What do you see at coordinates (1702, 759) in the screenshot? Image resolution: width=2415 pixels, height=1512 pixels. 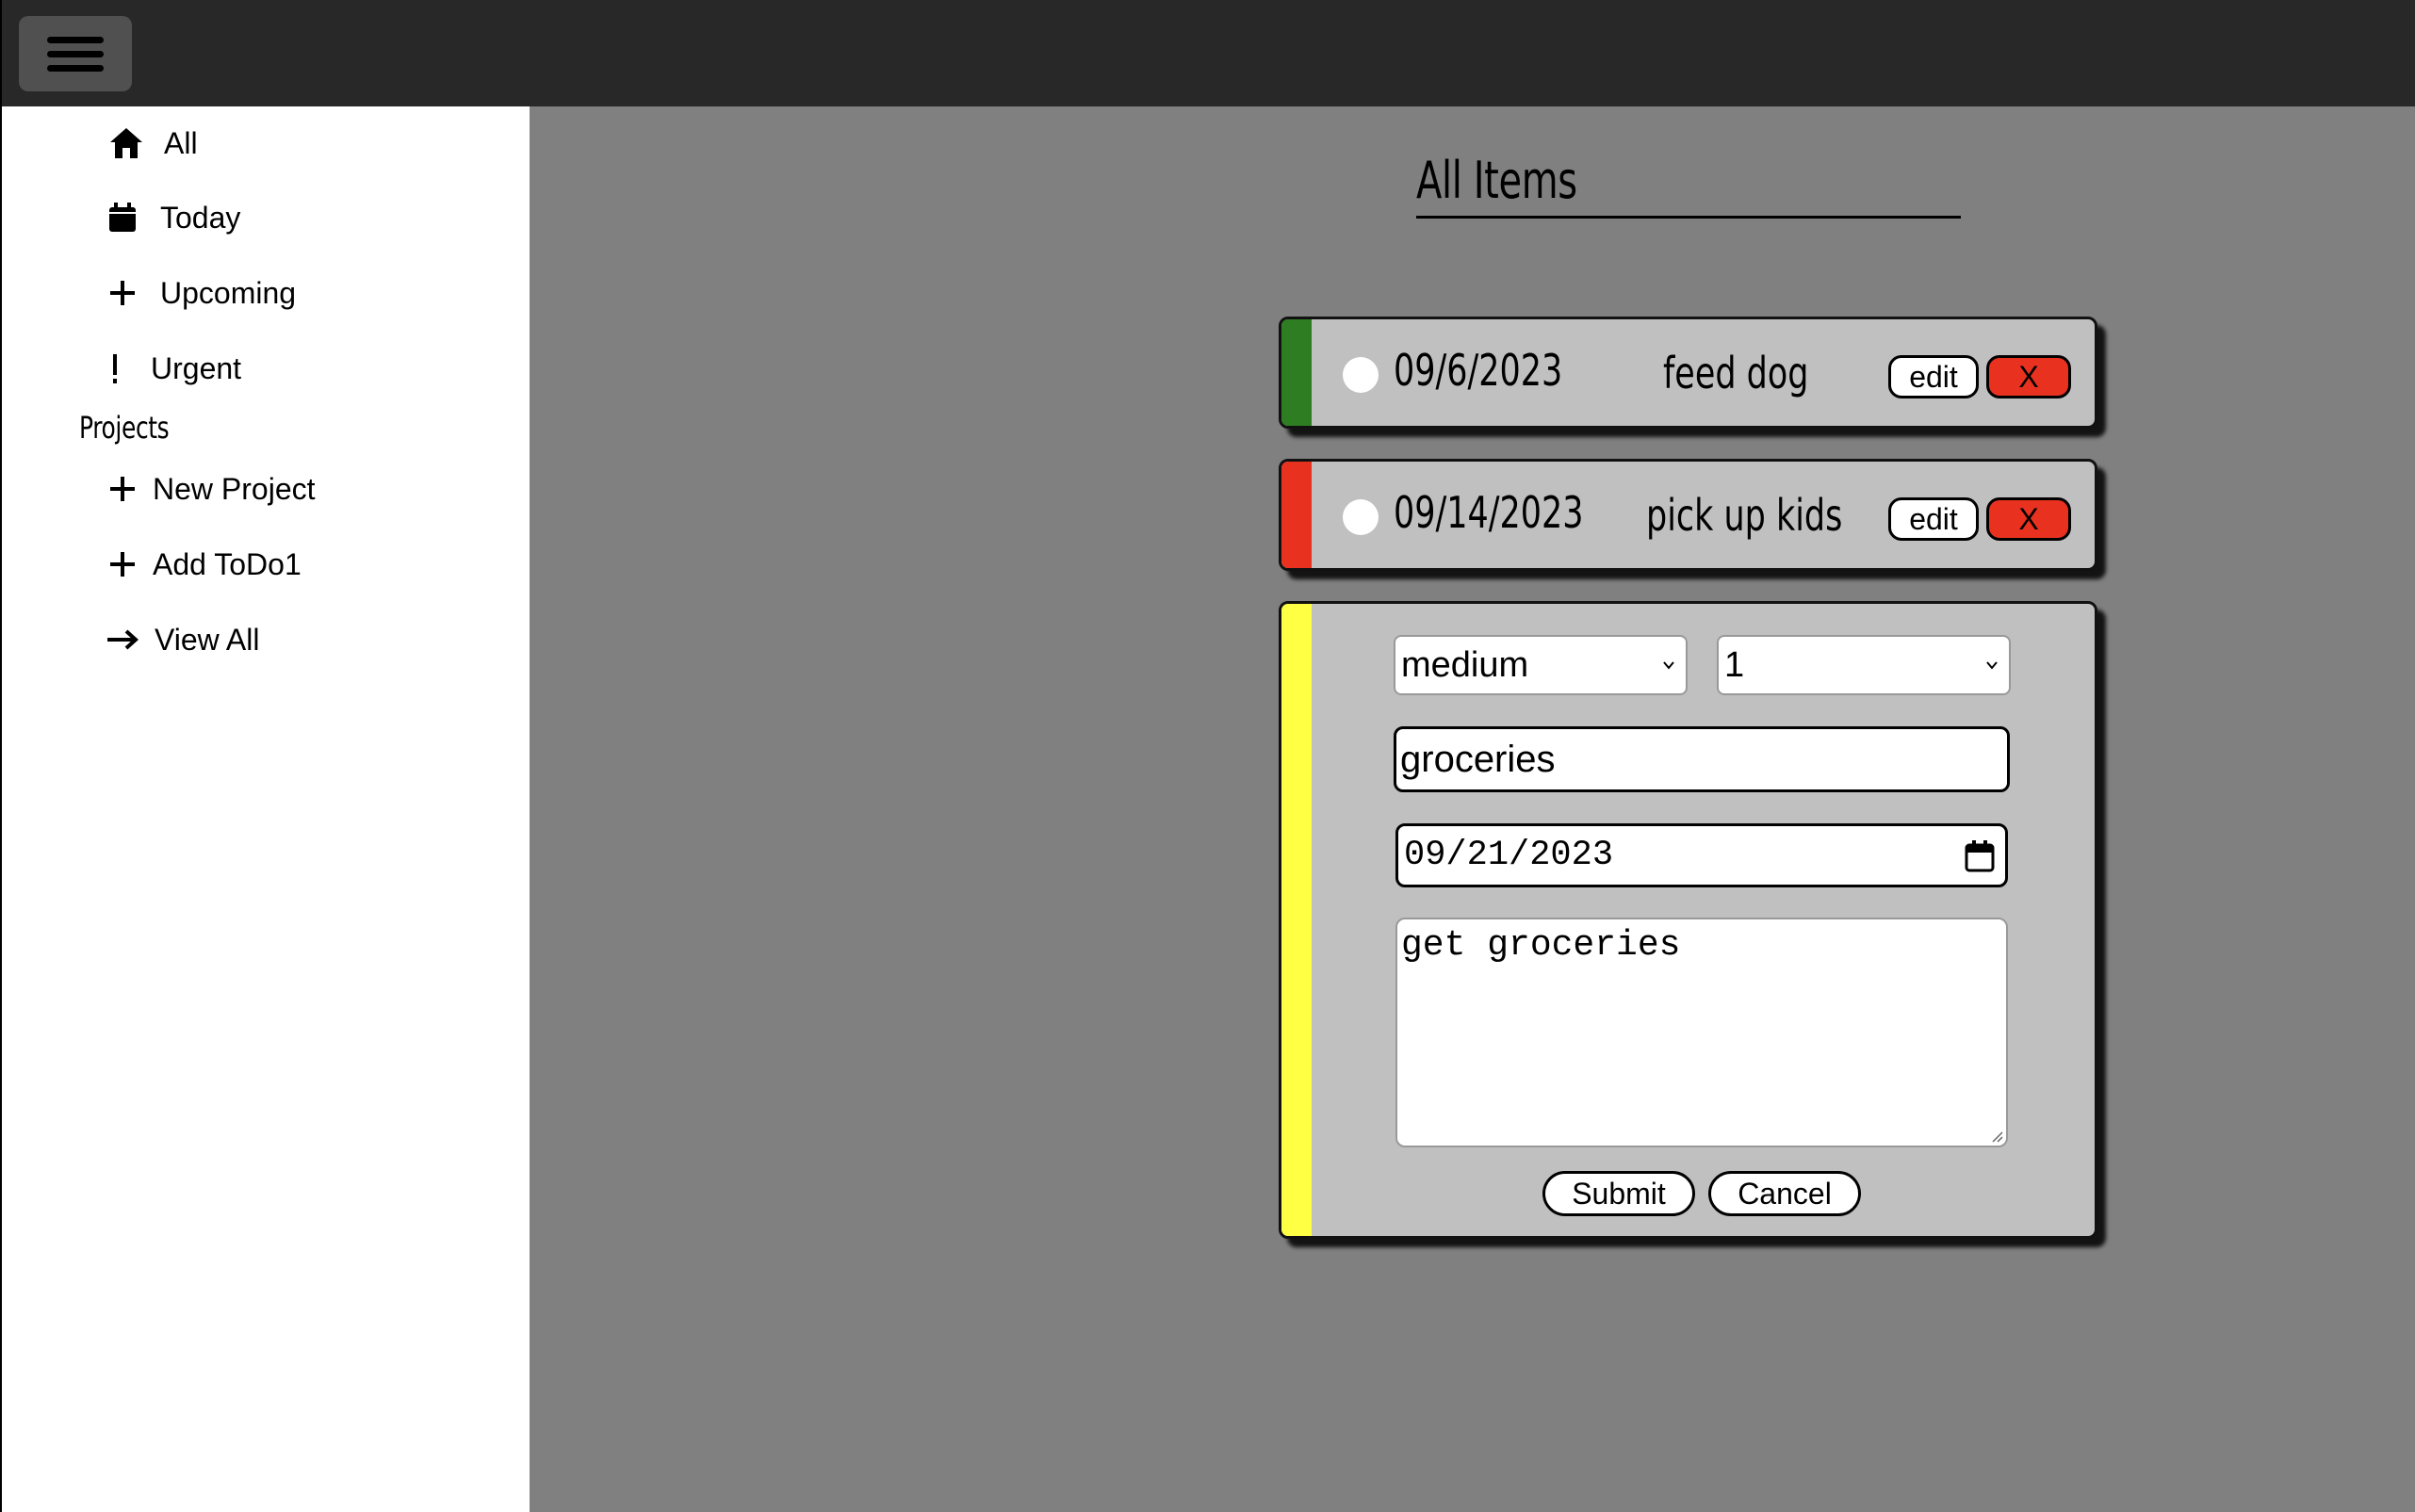 I see `title-input: groceries` at bounding box center [1702, 759].